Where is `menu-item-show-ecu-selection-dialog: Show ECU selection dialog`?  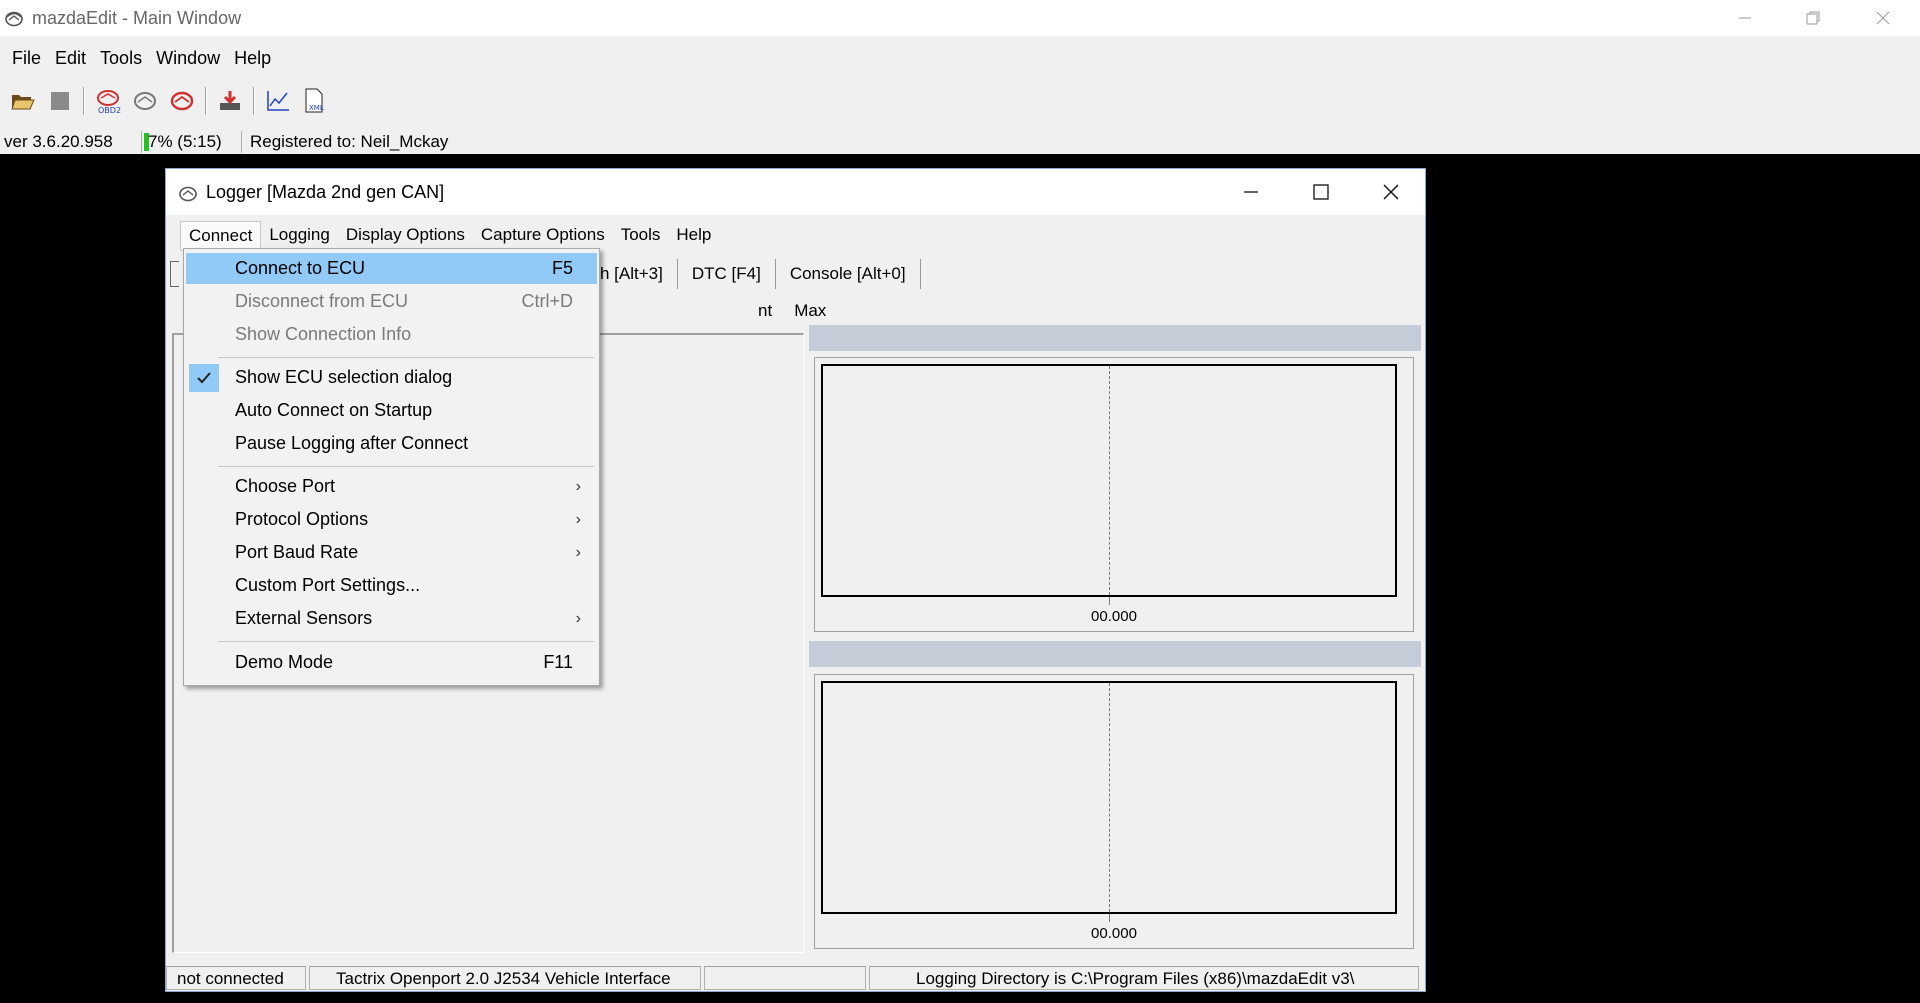 menu-item-show-ecu-selection-dialog: Show ECU selection dialog is located at coordinates (391, 377).